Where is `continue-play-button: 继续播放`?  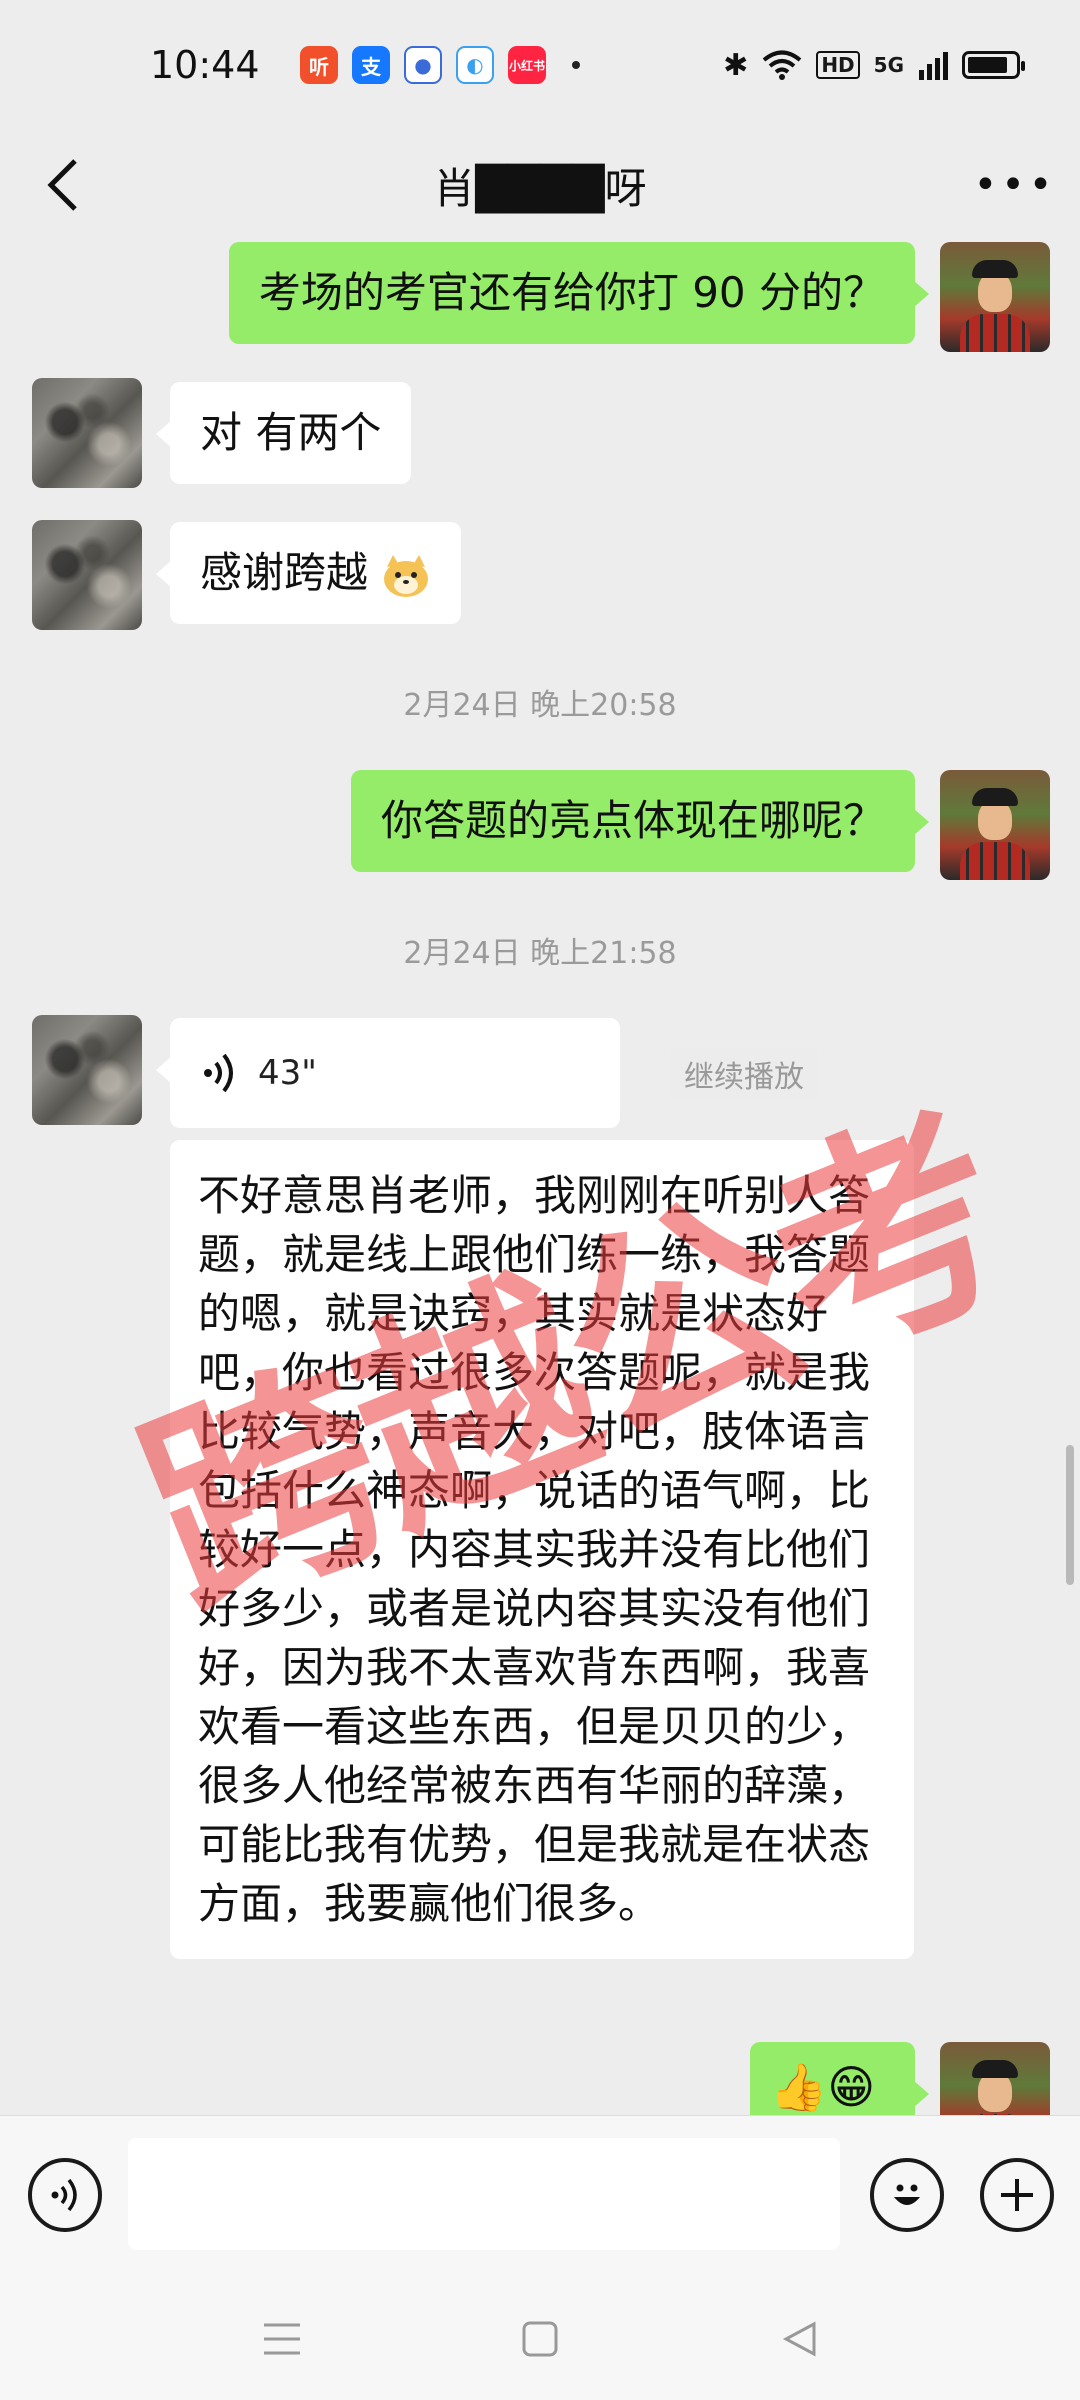 continue-play-button: 继续播放 is located at coordinates (744, 1074).